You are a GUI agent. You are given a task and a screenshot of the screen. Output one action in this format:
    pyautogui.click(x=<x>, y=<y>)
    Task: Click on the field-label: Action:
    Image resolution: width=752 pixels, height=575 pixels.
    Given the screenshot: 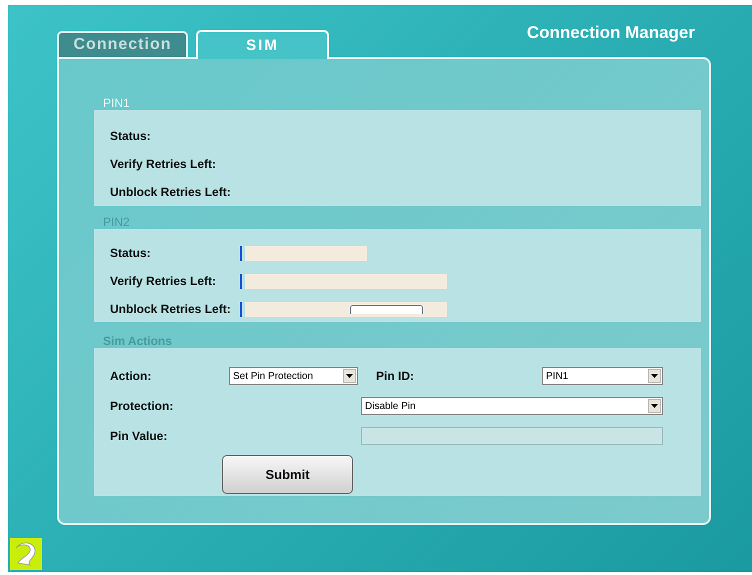 What is the action you would take?
    pyautogui.click(x=131, y=376)
    